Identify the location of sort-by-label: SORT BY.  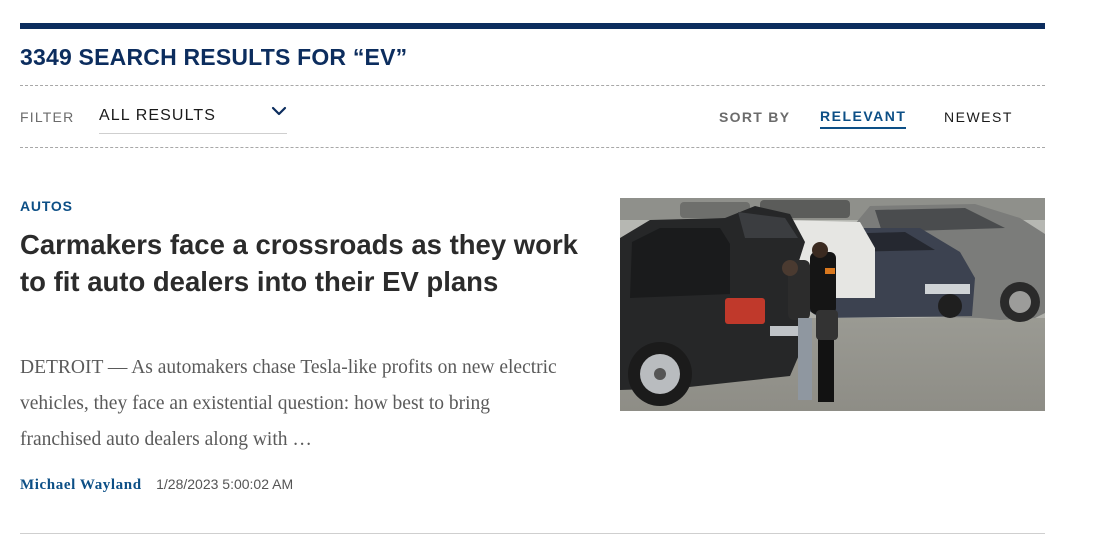
(755, 117).